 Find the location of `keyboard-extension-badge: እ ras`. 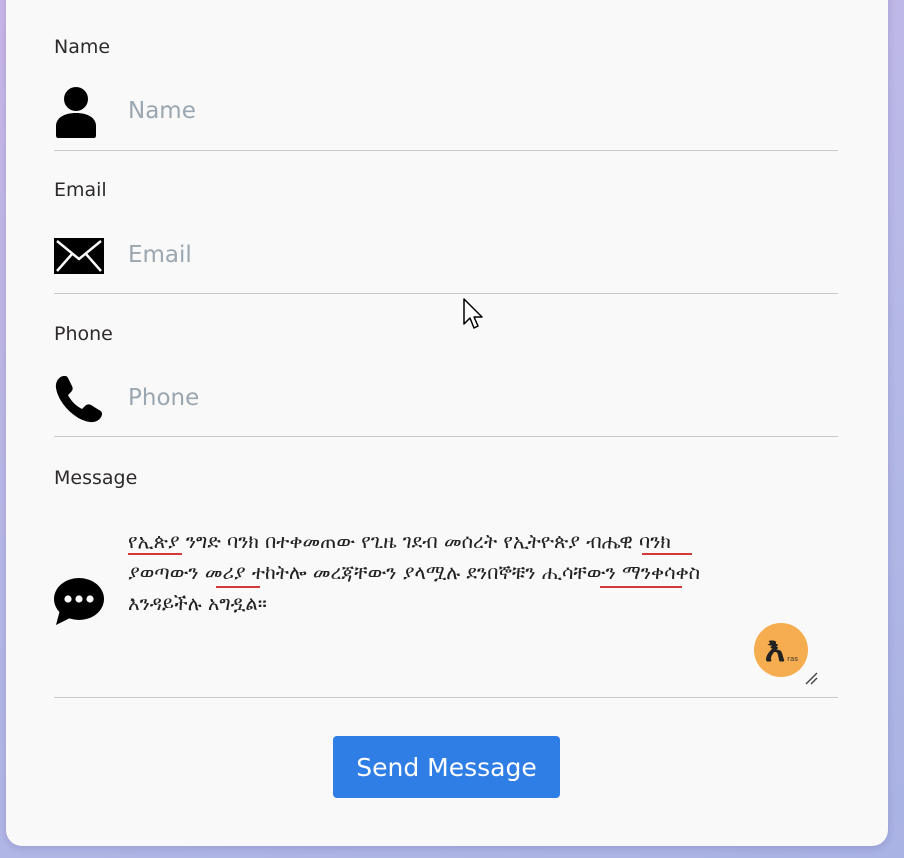

keyboard-extension-badge: እ ras is located at coordinates (781, 650).